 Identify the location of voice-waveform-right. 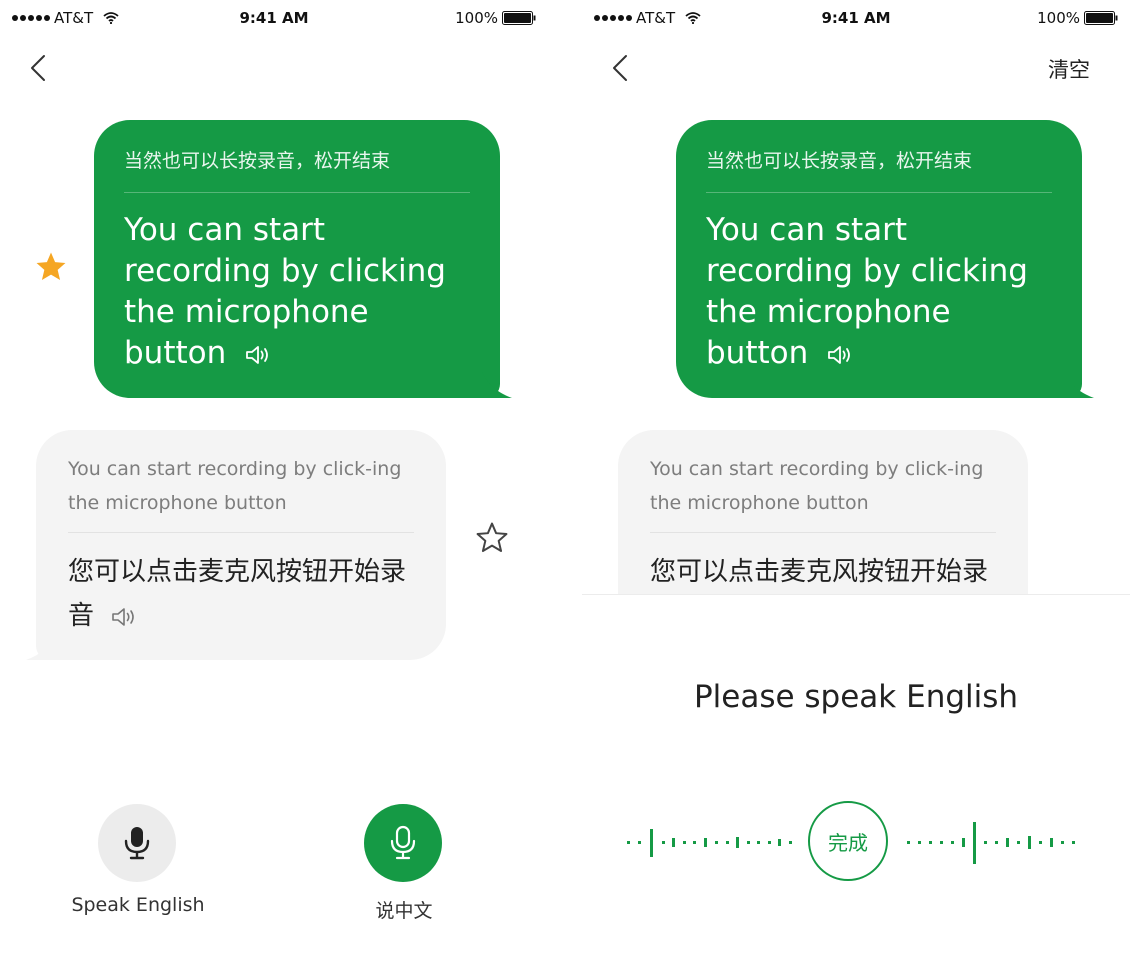
(991, 843).